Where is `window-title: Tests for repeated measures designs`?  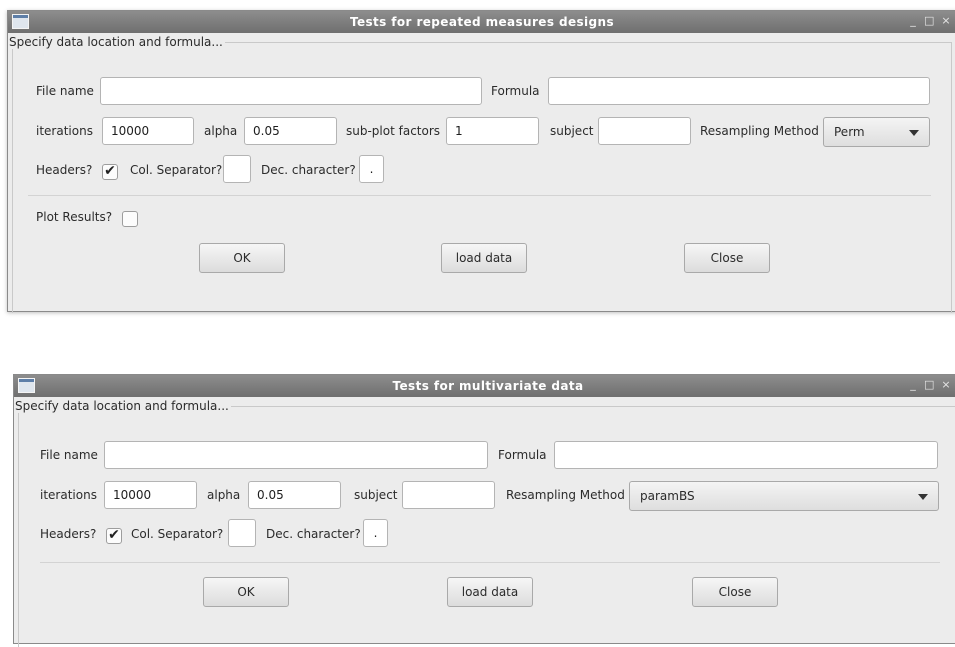
window-title: Tests for repeated measures designs is located at coordinates (482, 22).